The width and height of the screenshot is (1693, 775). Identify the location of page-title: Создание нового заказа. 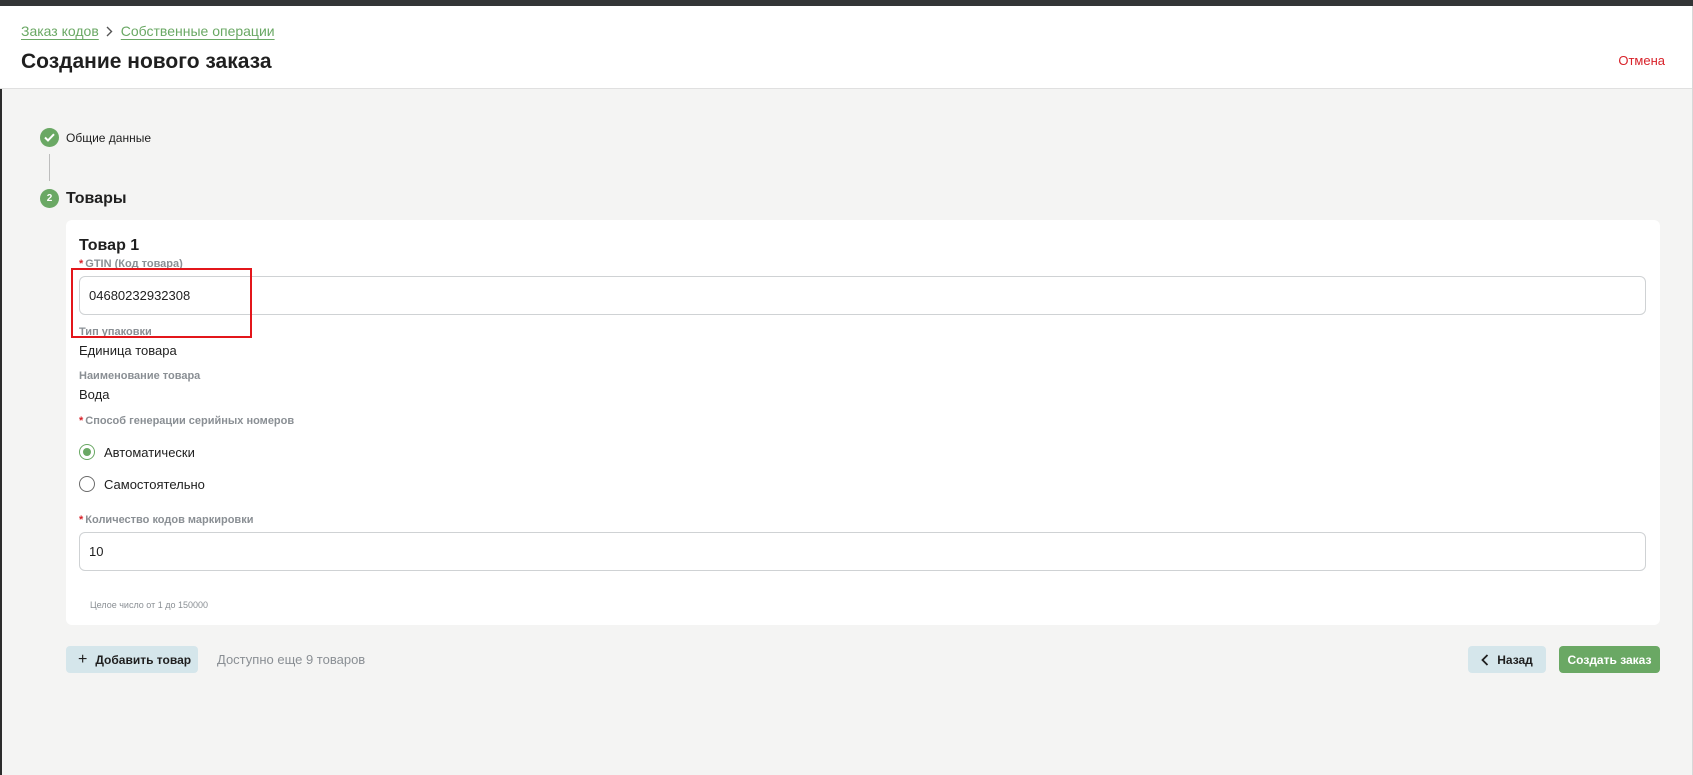
(146, 61).